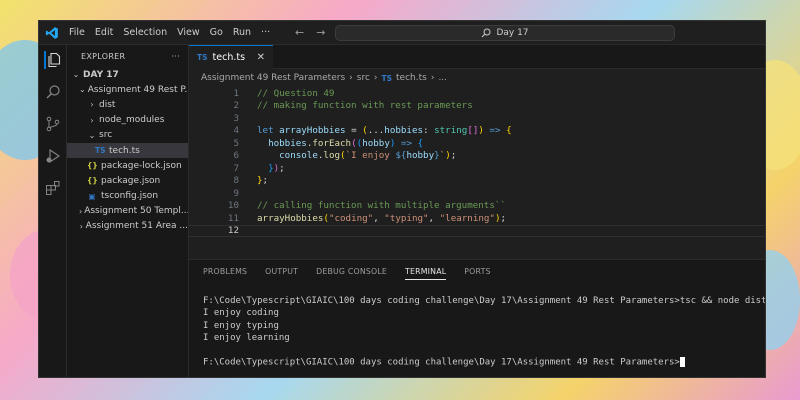 The width and height of the screenshot is (800, 400). I want to click on terminal-text: I enjoy typing, so click(241, 325).